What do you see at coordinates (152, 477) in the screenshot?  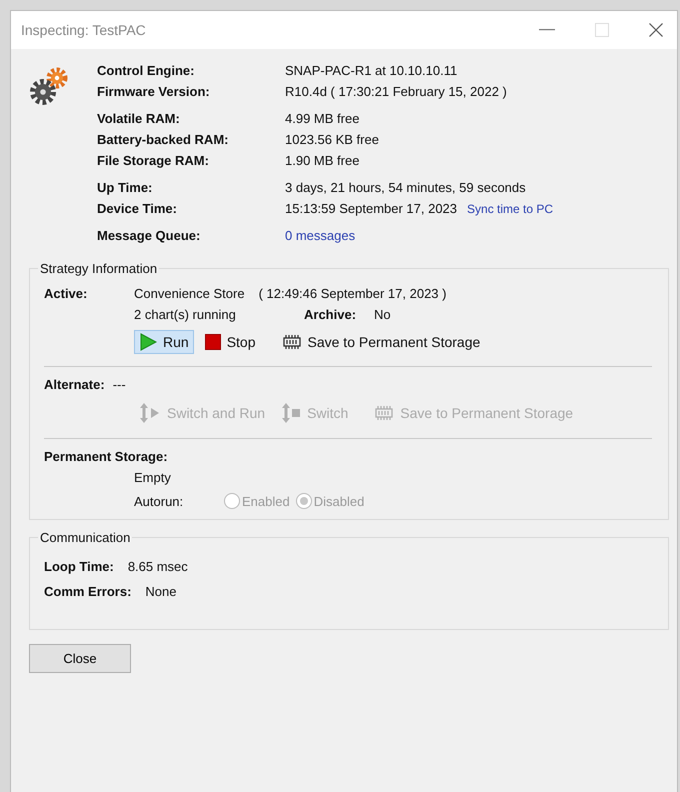 I see `field-value: Empty` at bounding box center [152, 477].